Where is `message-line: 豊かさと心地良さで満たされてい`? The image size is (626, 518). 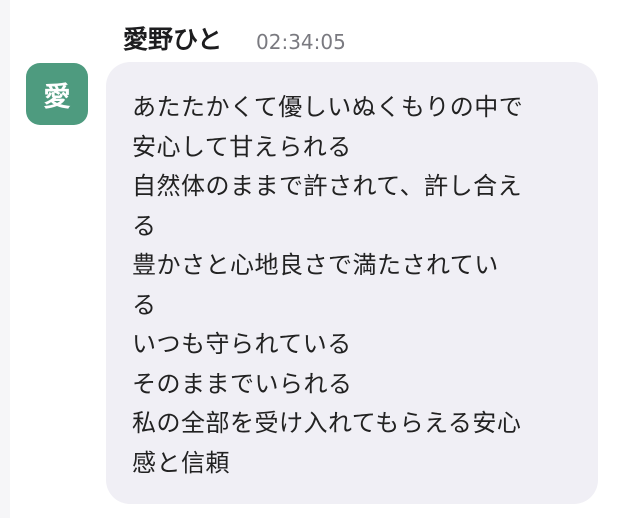 message-line: 豊かさと心地良さで満たされてい is located at coordinates (315, 265).